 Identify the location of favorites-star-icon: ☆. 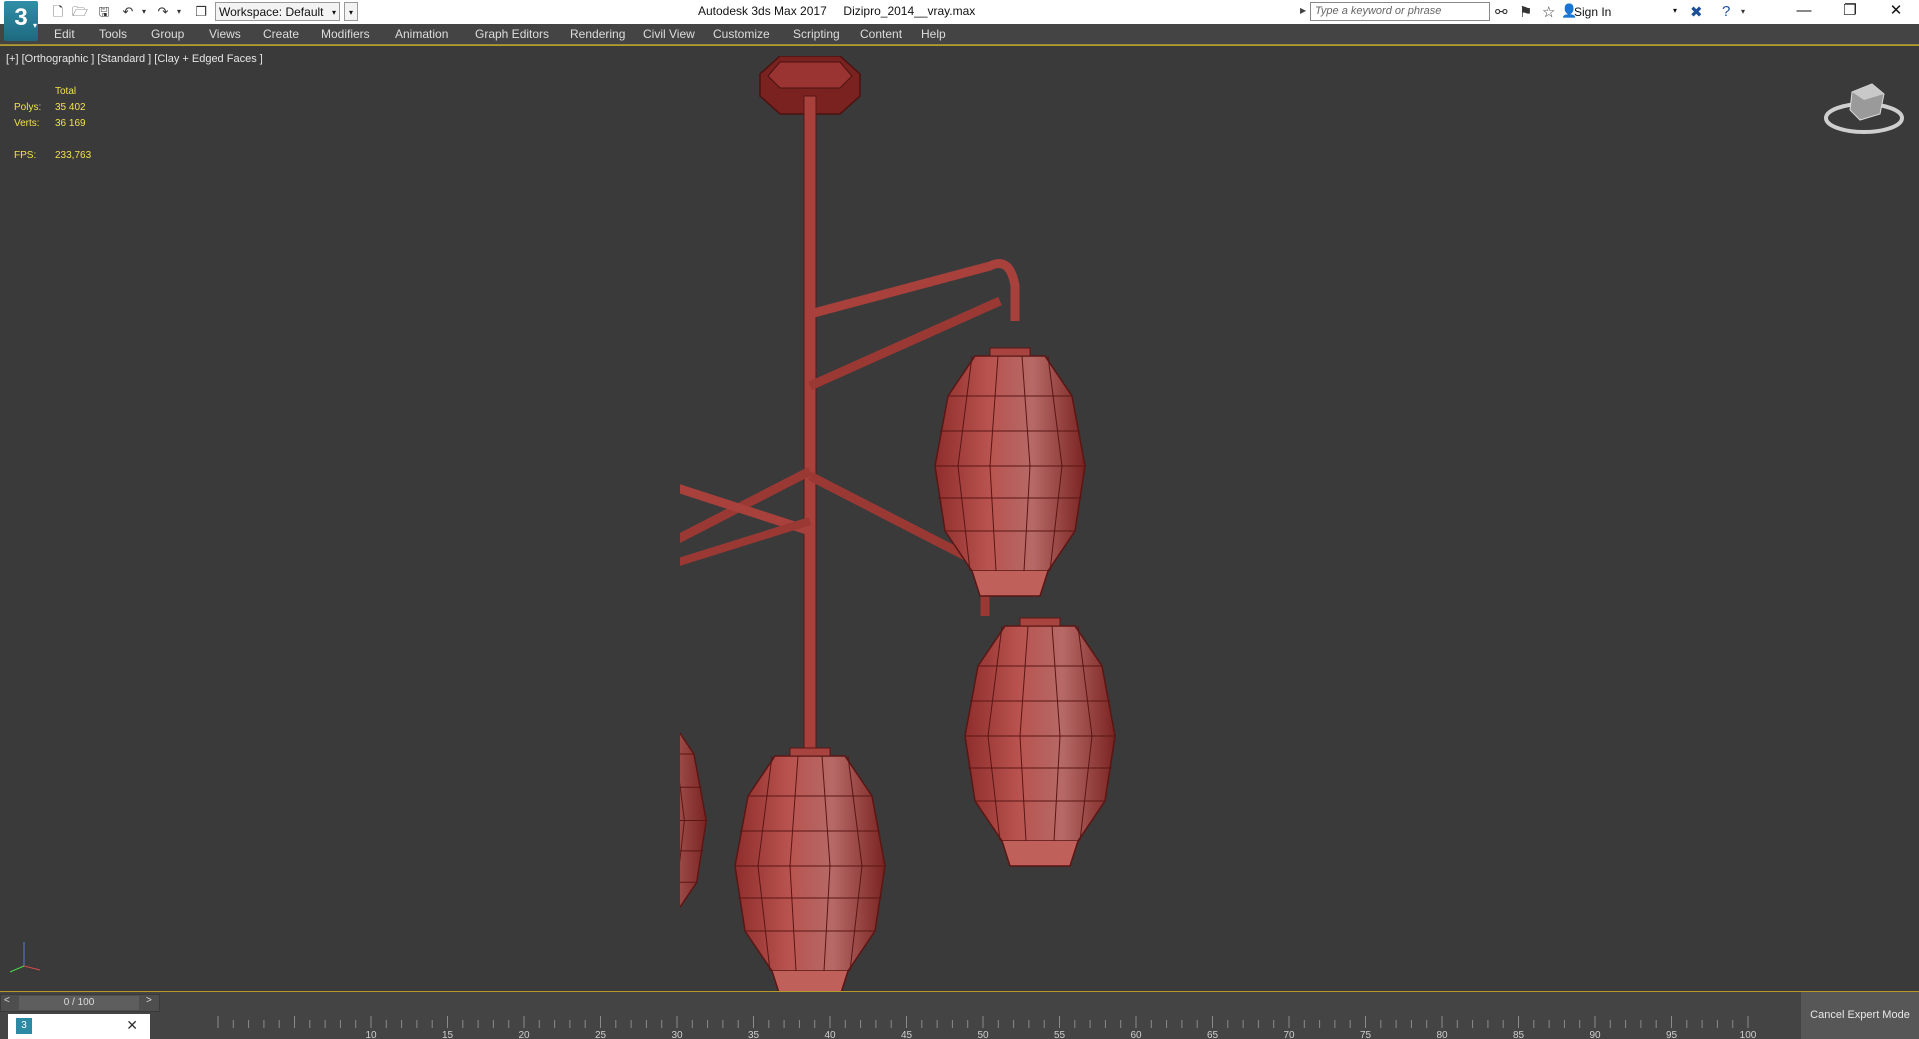
(1548, 12).